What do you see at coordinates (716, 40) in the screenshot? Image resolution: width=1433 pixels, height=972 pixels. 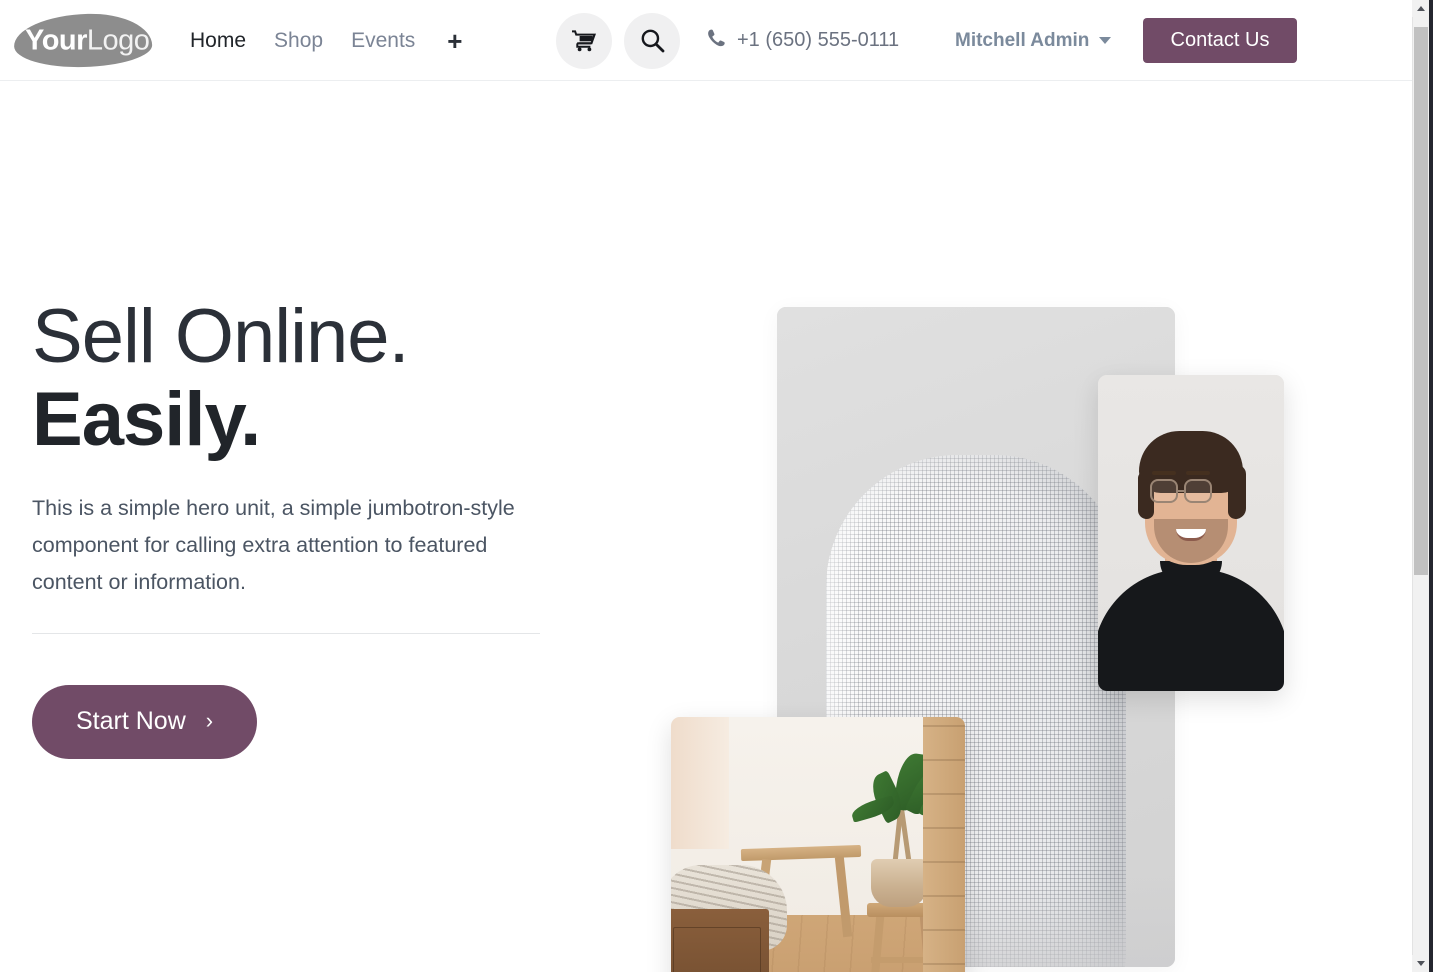 I see `phone-icon` at bounding box center [716, 40].